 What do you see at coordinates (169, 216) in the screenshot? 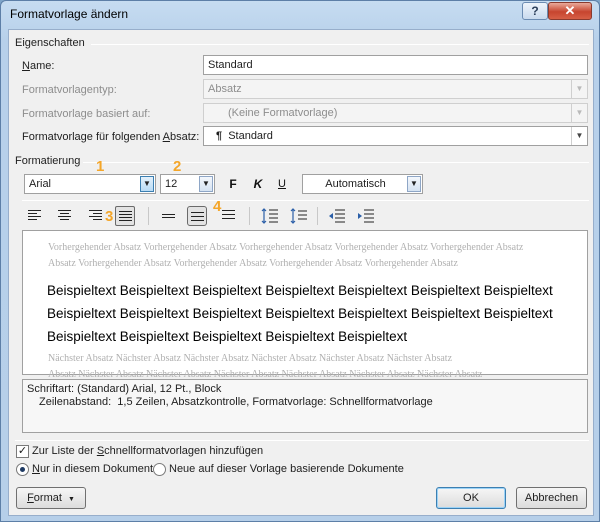
I see `line-spacing-single-icon` at bounding box center [169, 216].